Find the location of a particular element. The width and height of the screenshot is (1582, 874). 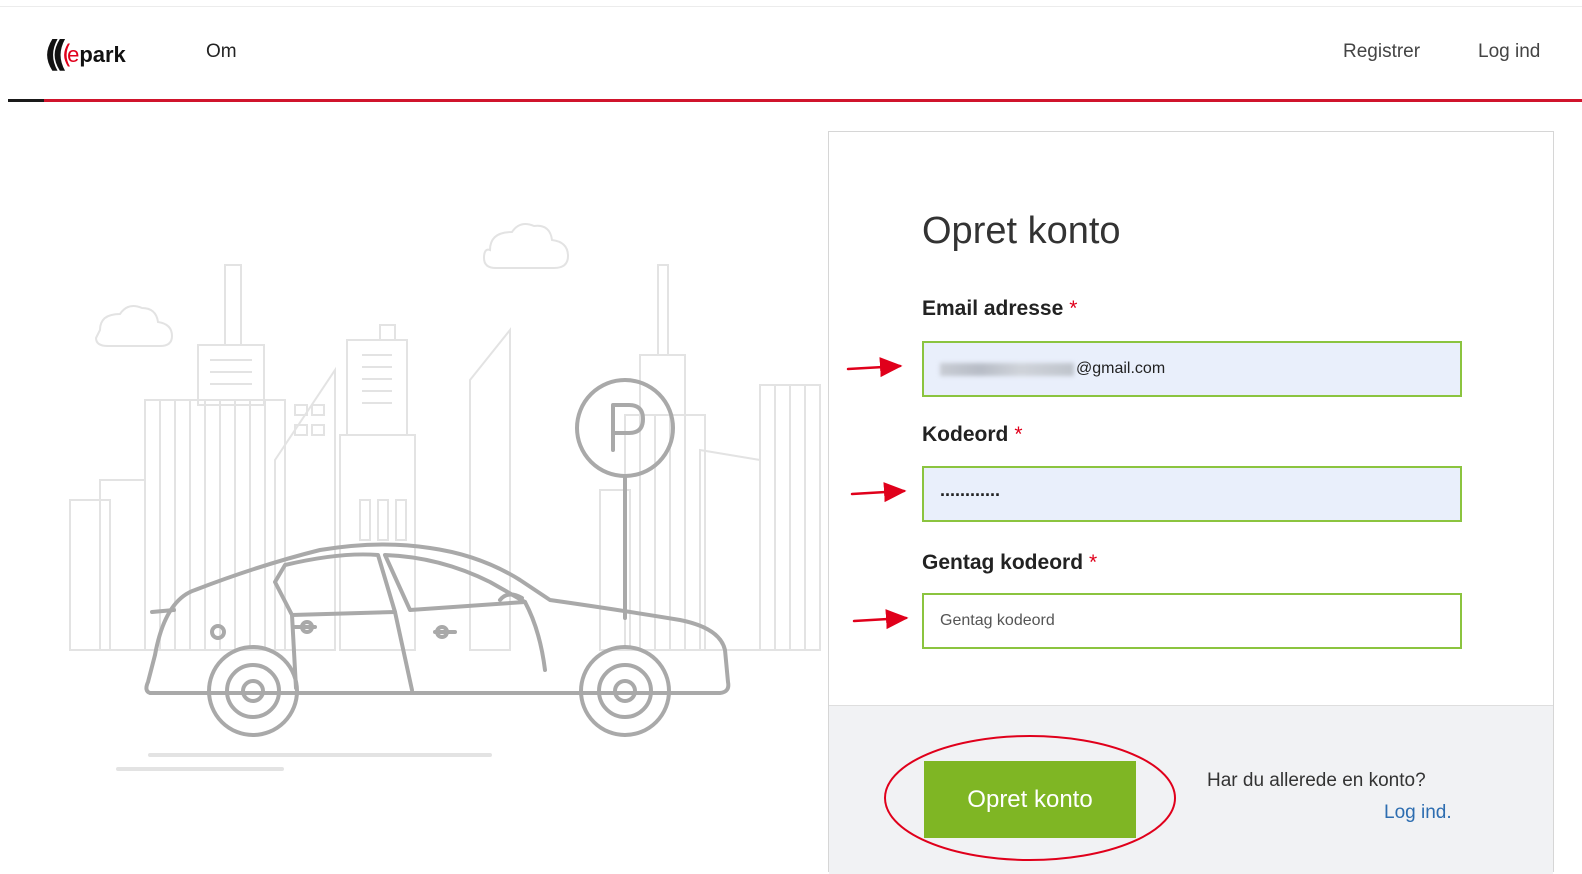

repeat-password-field: Gentag kodeord is located at coordinates (1192, 621).